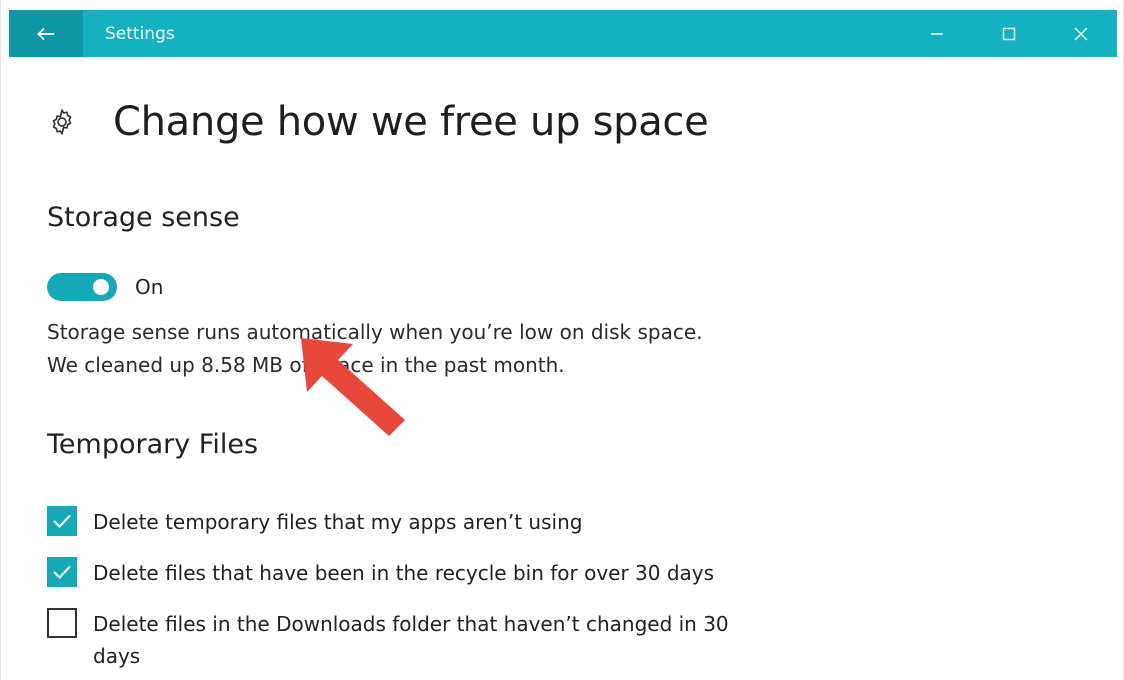 The image size is (1124, 680). I want to click on window-controls, so click(1009, 33).